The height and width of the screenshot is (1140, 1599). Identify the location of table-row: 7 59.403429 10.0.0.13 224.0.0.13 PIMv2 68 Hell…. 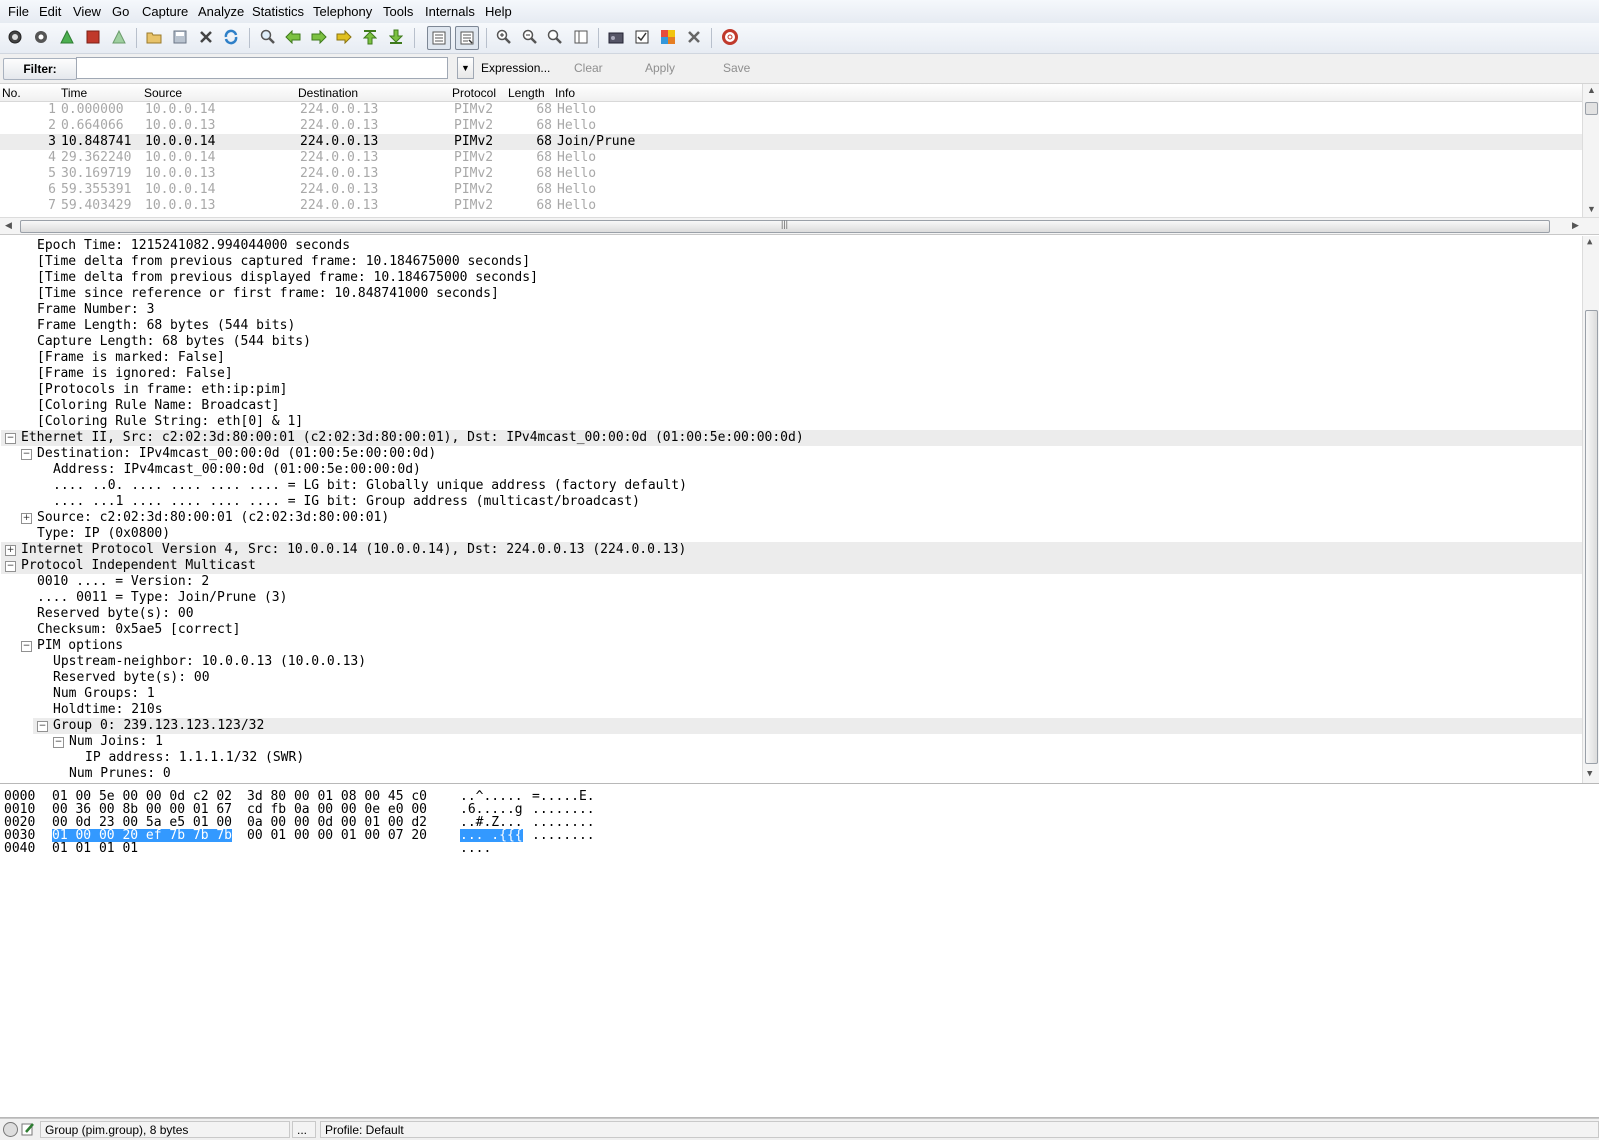
(791, 206).